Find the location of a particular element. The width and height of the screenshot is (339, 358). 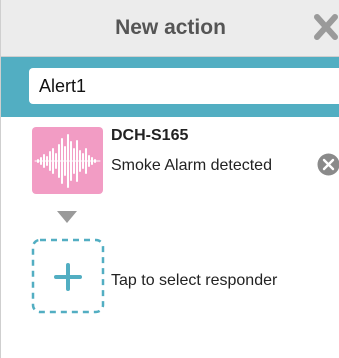

dashed-add-box is located at coordinates (68, 276).